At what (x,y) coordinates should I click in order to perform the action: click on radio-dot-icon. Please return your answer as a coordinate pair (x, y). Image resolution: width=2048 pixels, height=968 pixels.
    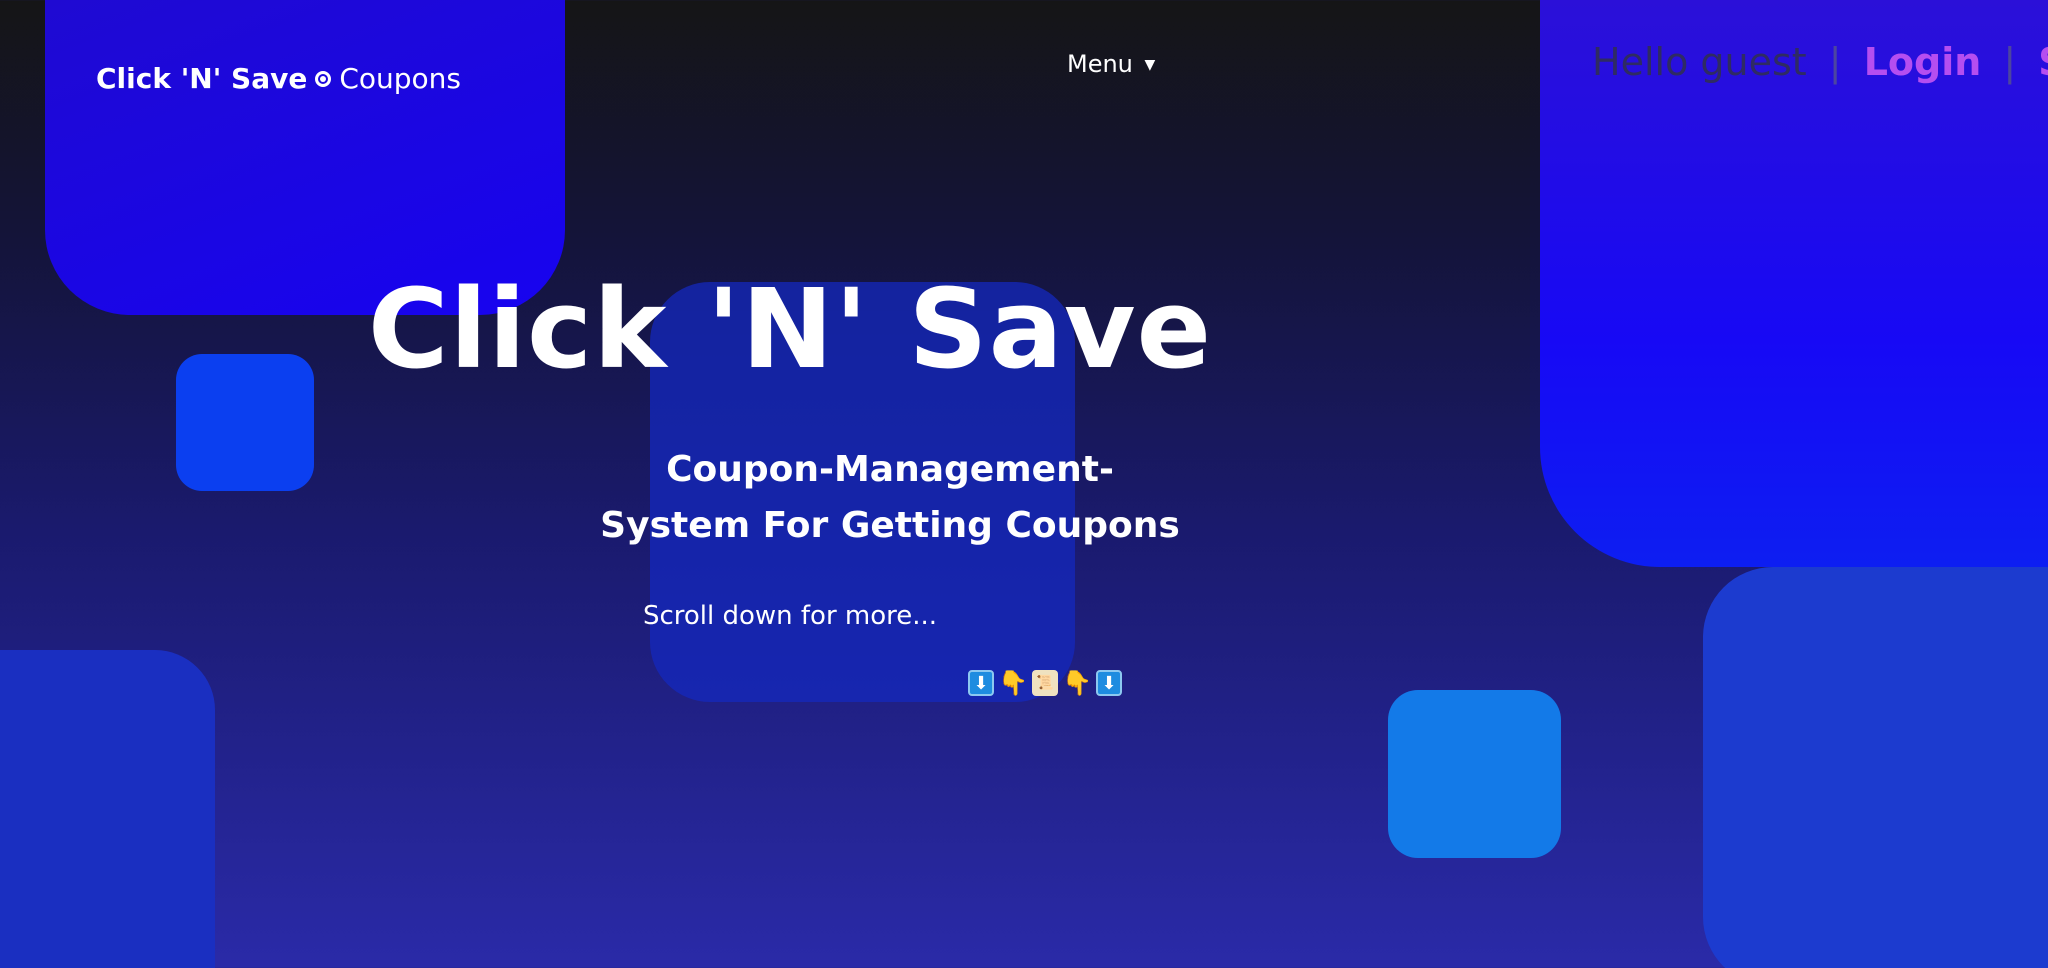
    Looking at the image, I should click on (323, 78).